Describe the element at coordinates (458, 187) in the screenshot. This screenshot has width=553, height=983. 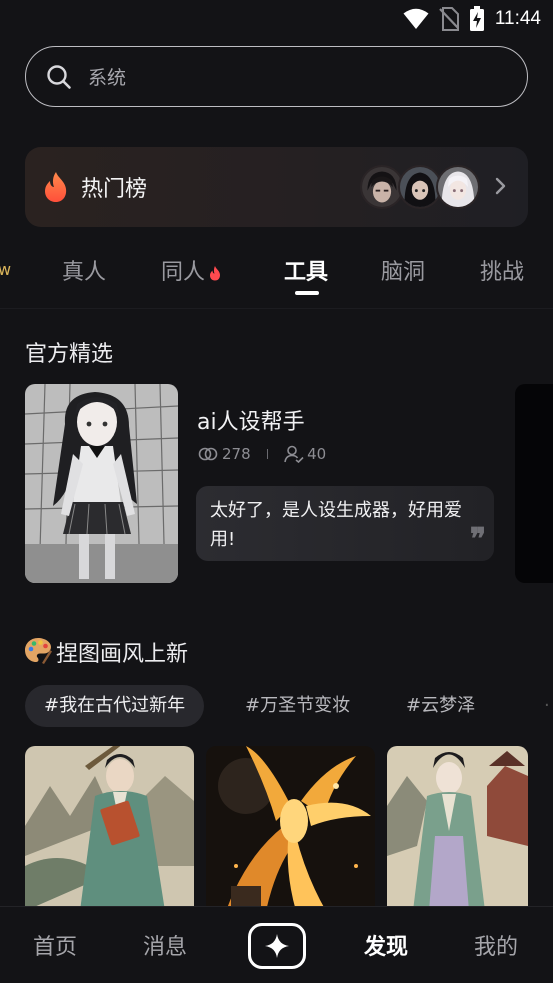
I see `avatar` at that location.